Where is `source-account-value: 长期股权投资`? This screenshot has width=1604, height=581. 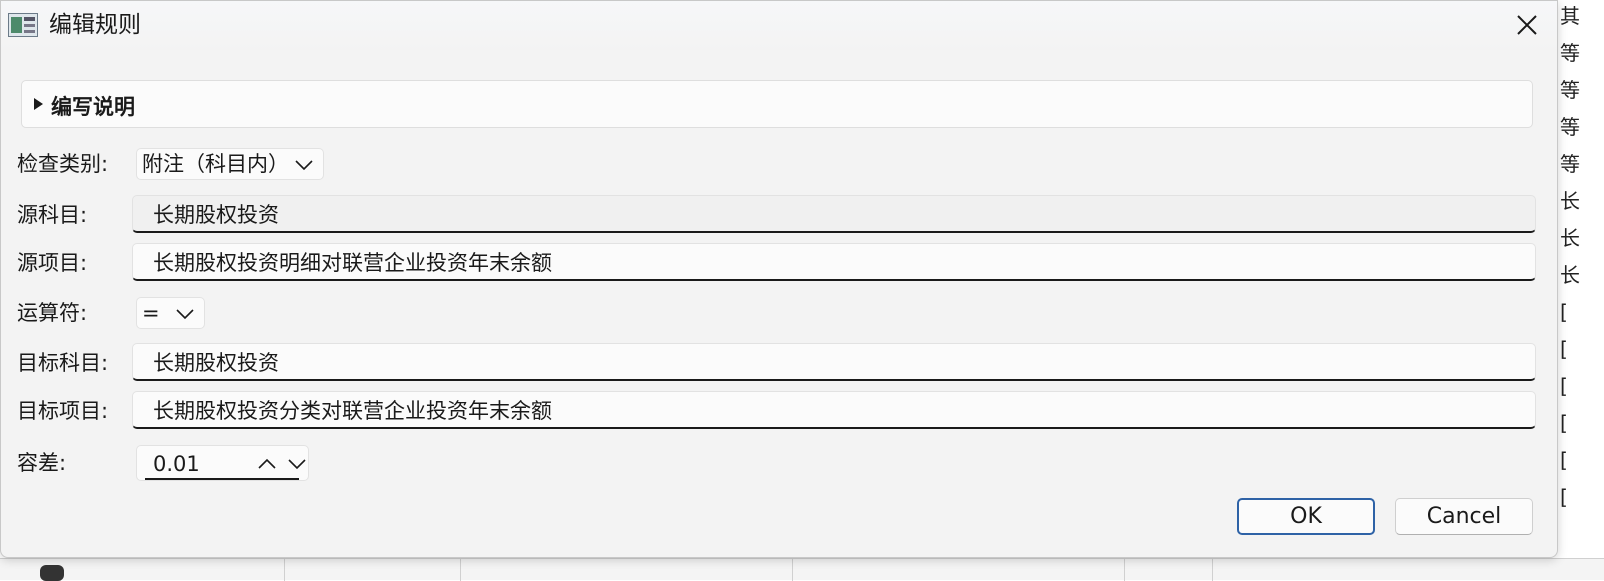 source-account-value: 长期股权投资 is located at coordinates (216, 215).